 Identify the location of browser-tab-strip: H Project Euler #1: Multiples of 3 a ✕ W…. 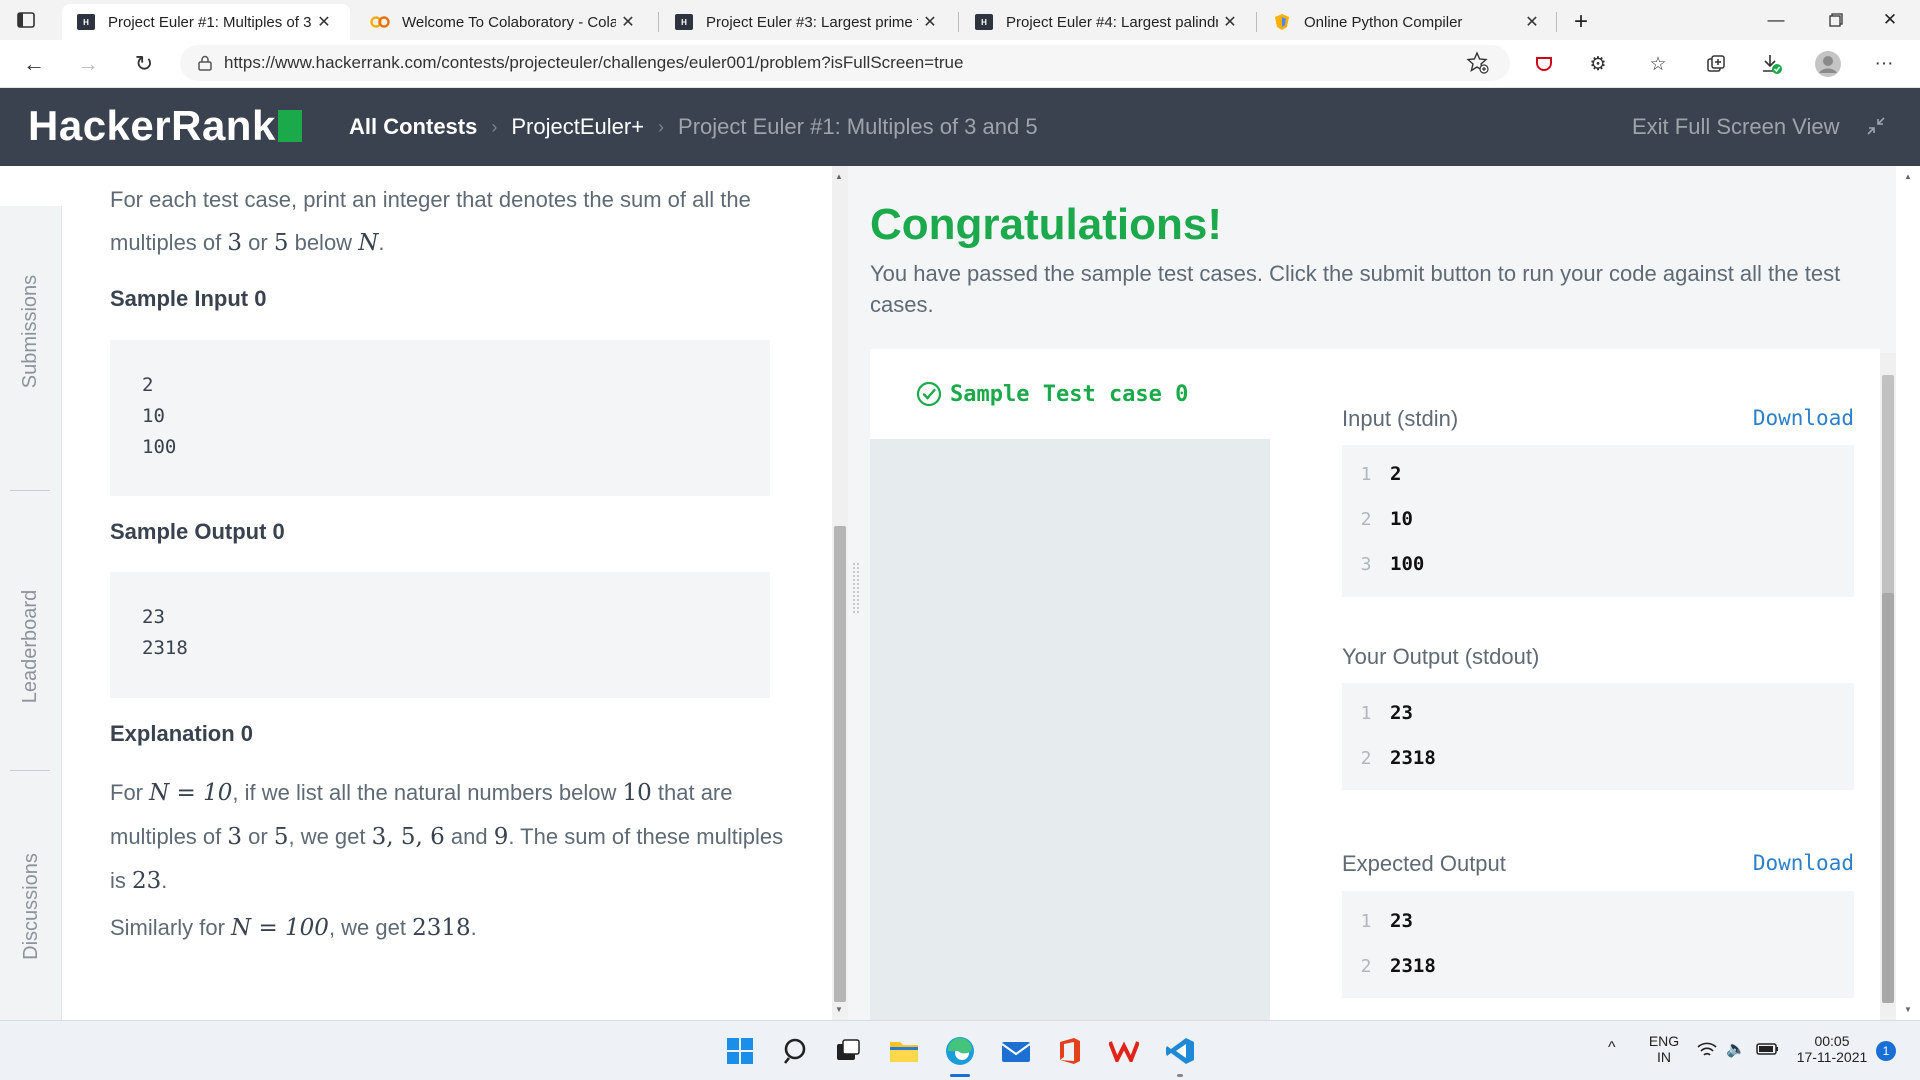
(960, 20).